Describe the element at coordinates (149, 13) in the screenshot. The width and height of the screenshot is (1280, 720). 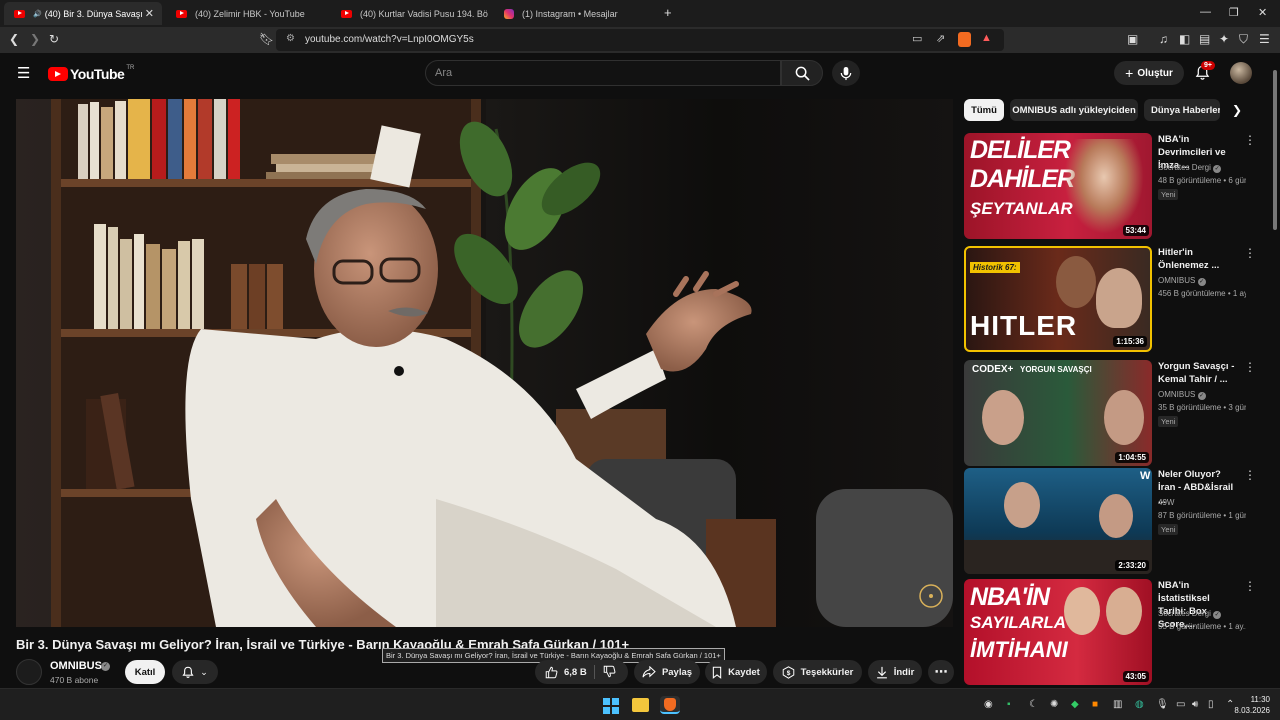
I see `tab-close-icon: ✕` at that location.